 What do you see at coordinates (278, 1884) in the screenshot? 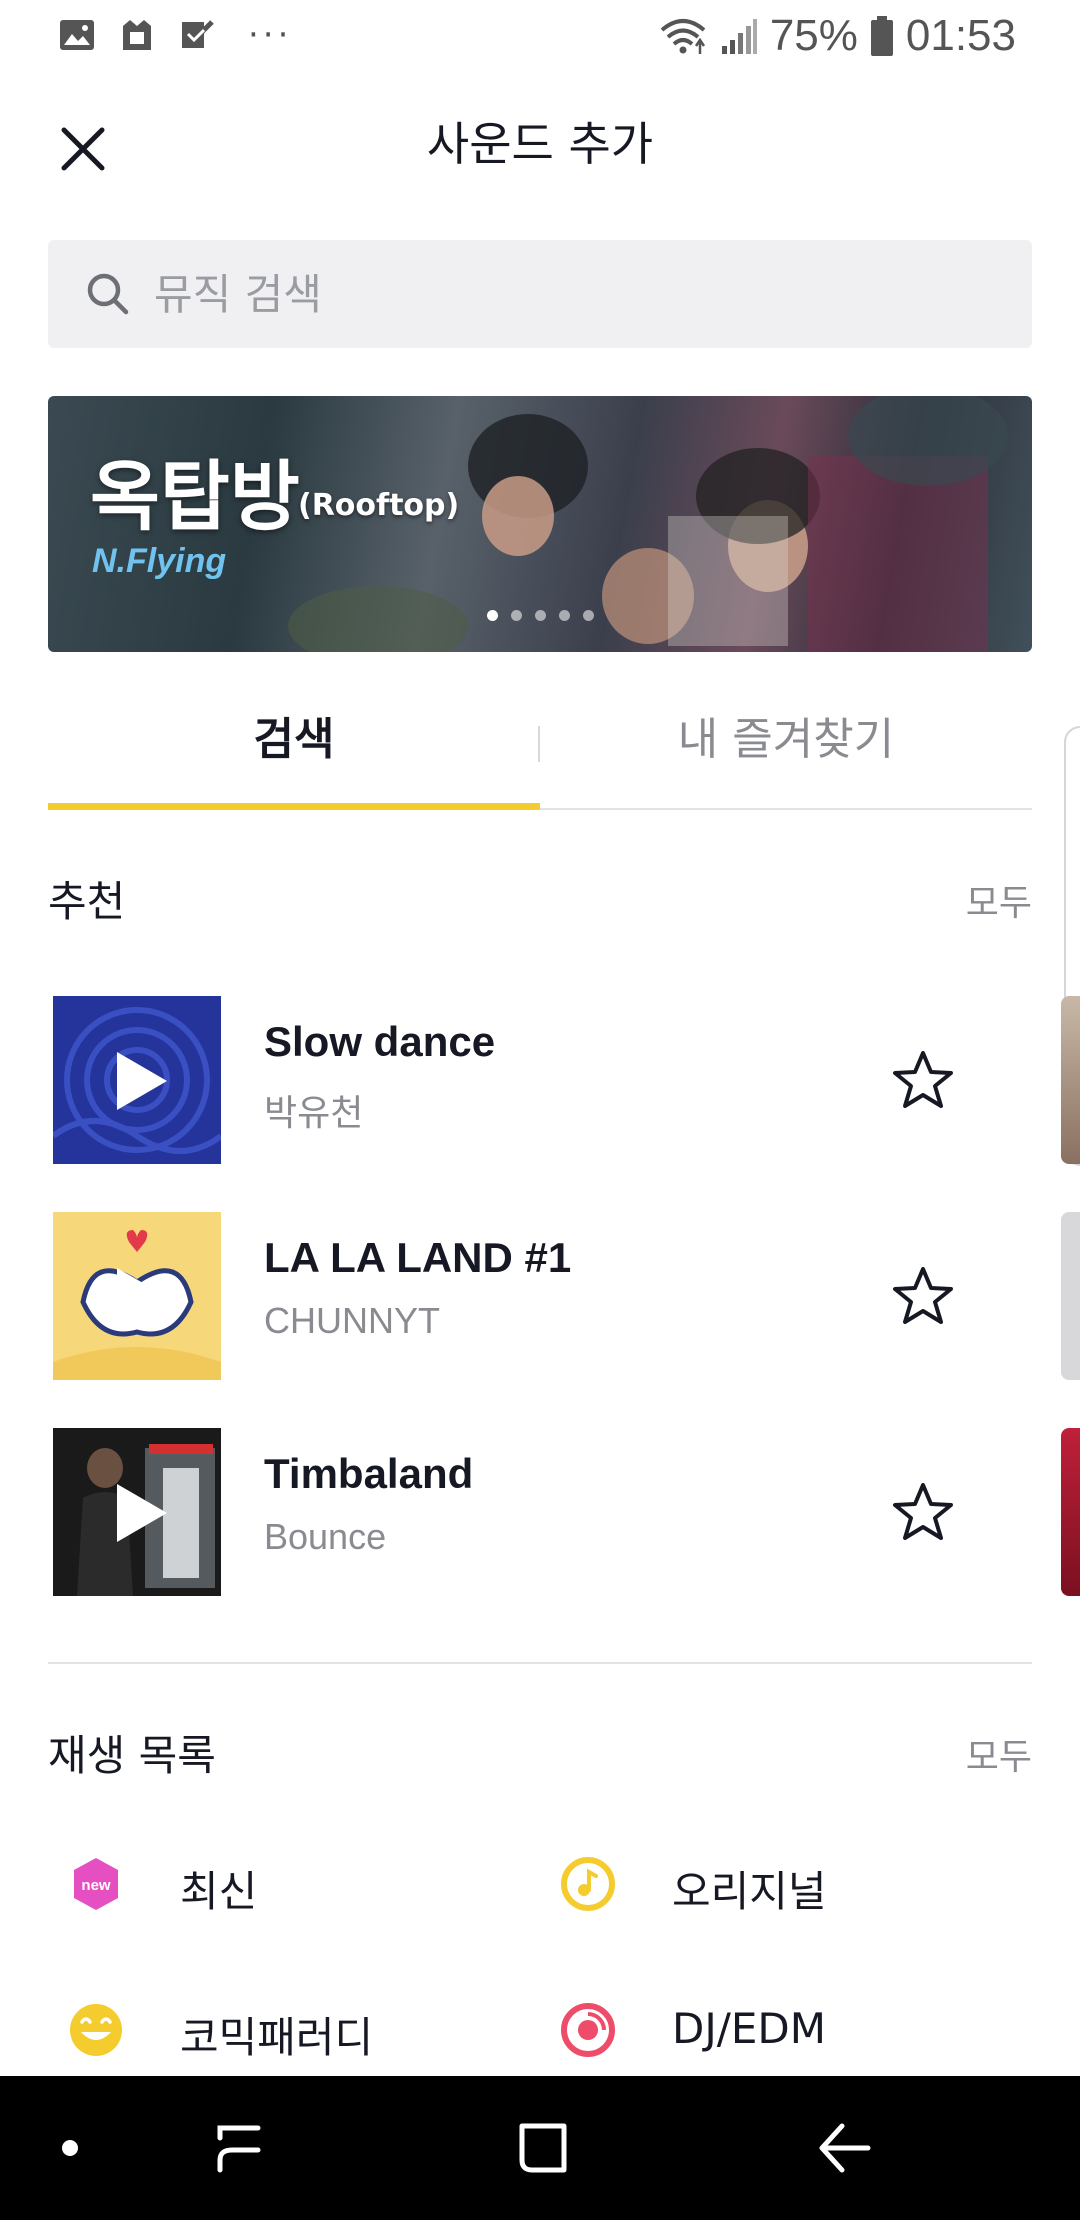
I see `playlist-item-latest: new 최신` at bounding box center [278, 1884].